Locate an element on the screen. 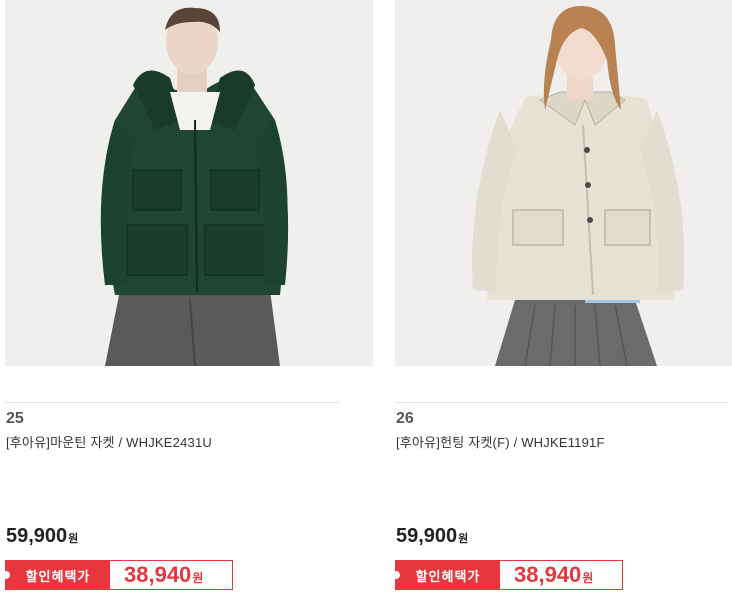 This screenshot has height=605, width=732. product-rank: 26 is located at coordinates (405, 418).